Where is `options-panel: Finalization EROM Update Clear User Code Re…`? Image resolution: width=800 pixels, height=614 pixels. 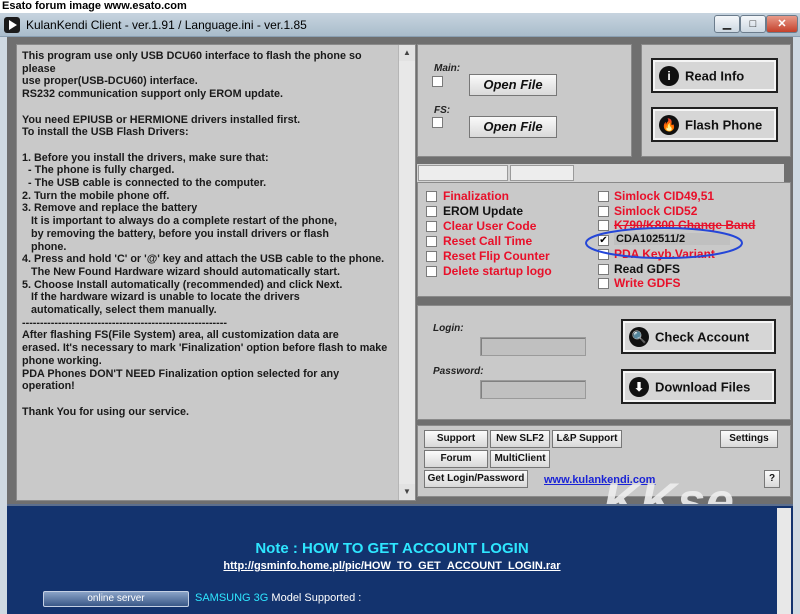 options-panel: Finalization EROM Update Clear User Code Re… is located at coordinates (604, 239).